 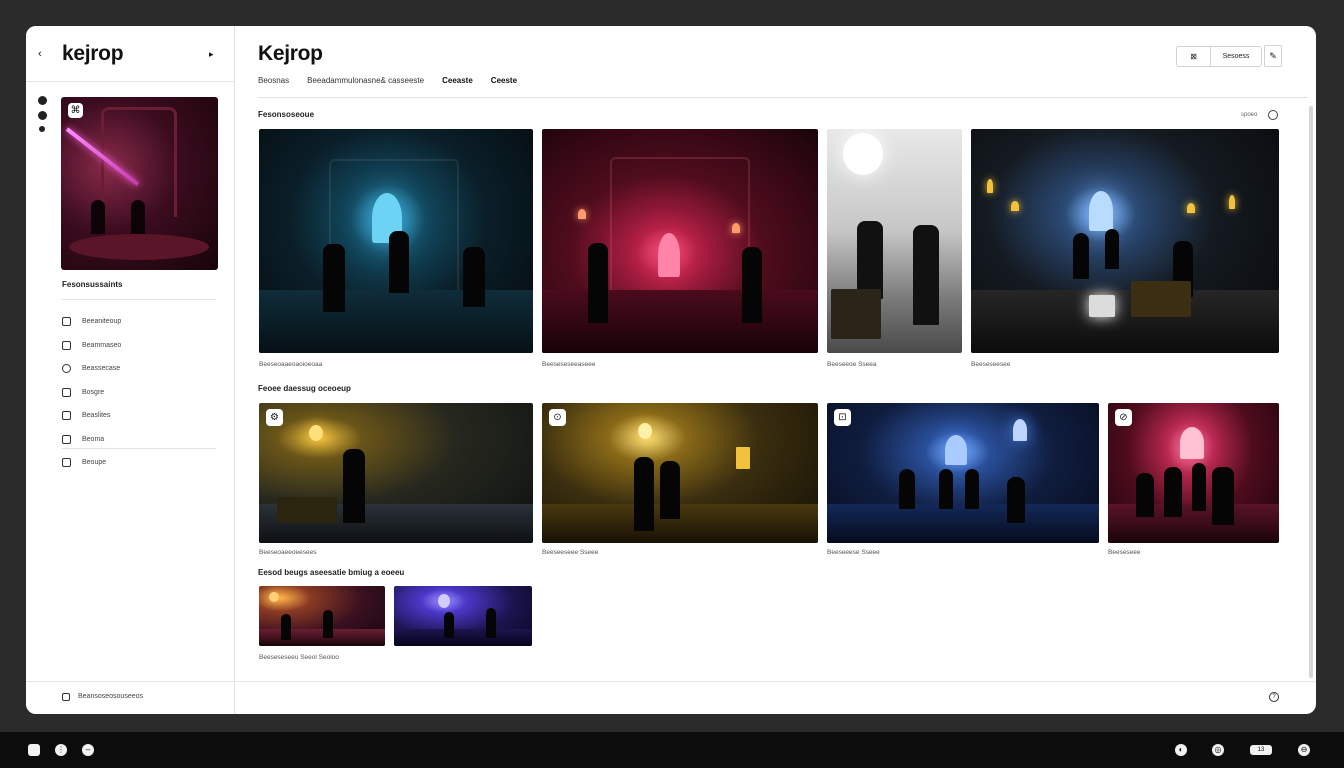 What do you see at coordinates (1194, 56) in the screenshot?
I see `filter-icon: ⊠` at bounding box center [1194, 56].